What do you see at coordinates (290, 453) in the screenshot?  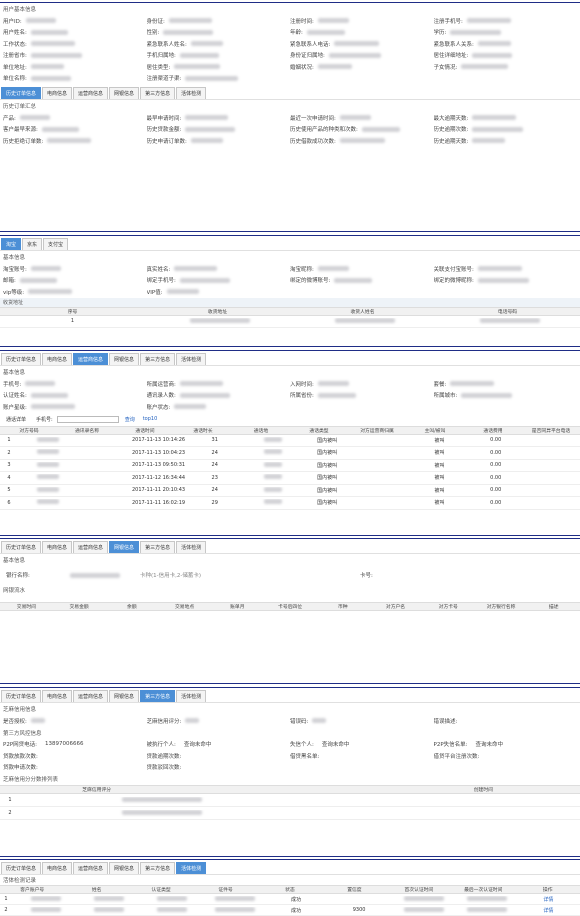 I see `call-row: 2 2017-11-13 10:04:23 24 国内被叫 被叫 0.00` at bounding box center [290, 453].